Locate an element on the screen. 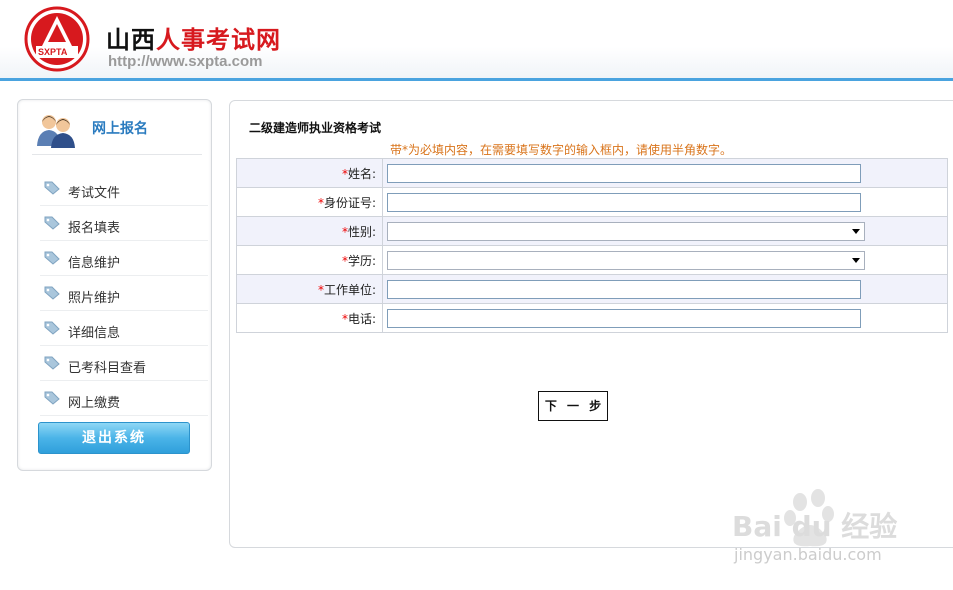 The image size is (953, 590). page-title: 二级建造师执业资格考试 is located at coordinates (315, 128).